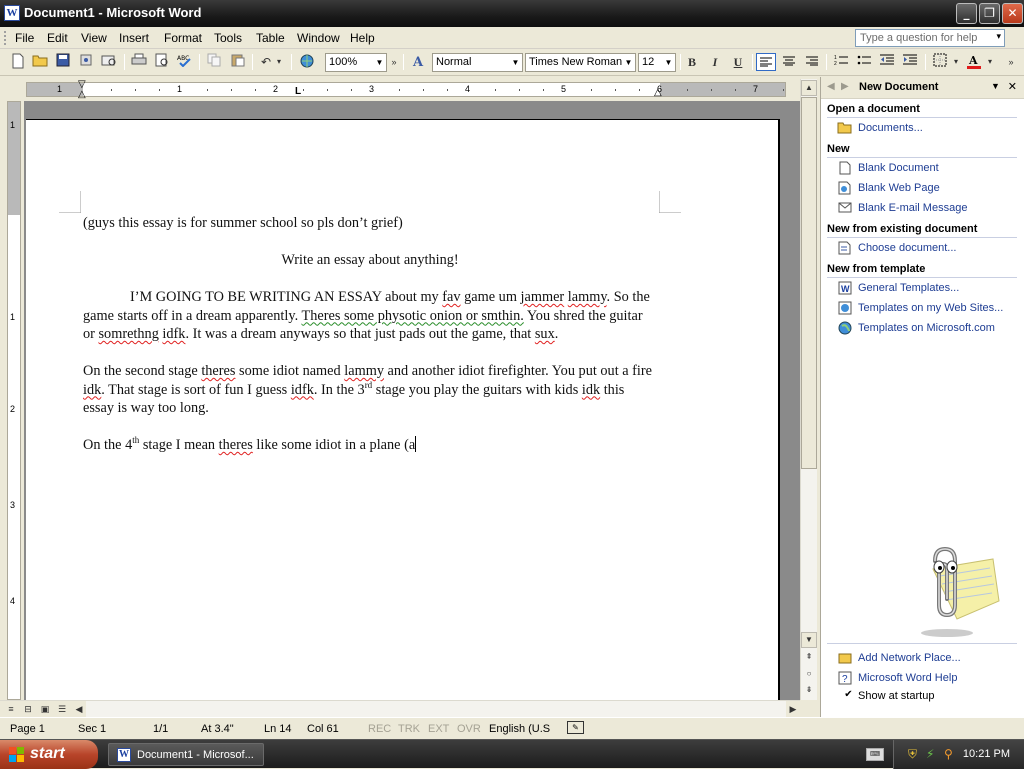 This screenshot has height=769, width=1024. Describe the element at coordinates (809, 283) in the screenshot. I see `vertical-scroll-thumb` at that location.